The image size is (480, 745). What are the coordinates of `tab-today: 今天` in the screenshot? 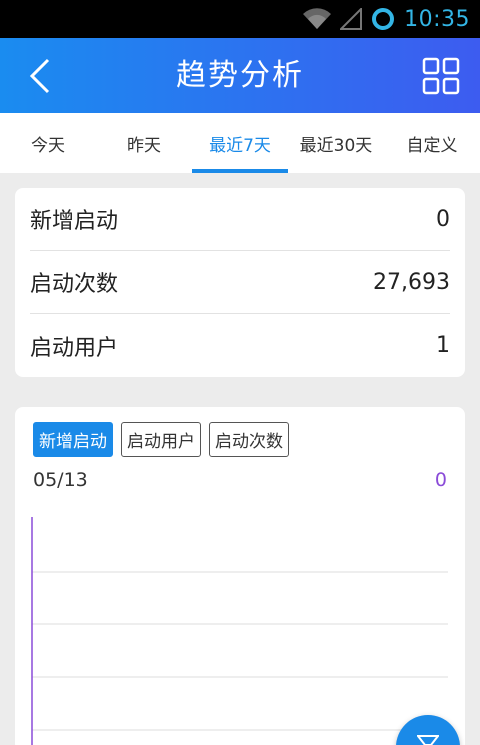 It's located at (48, 143).